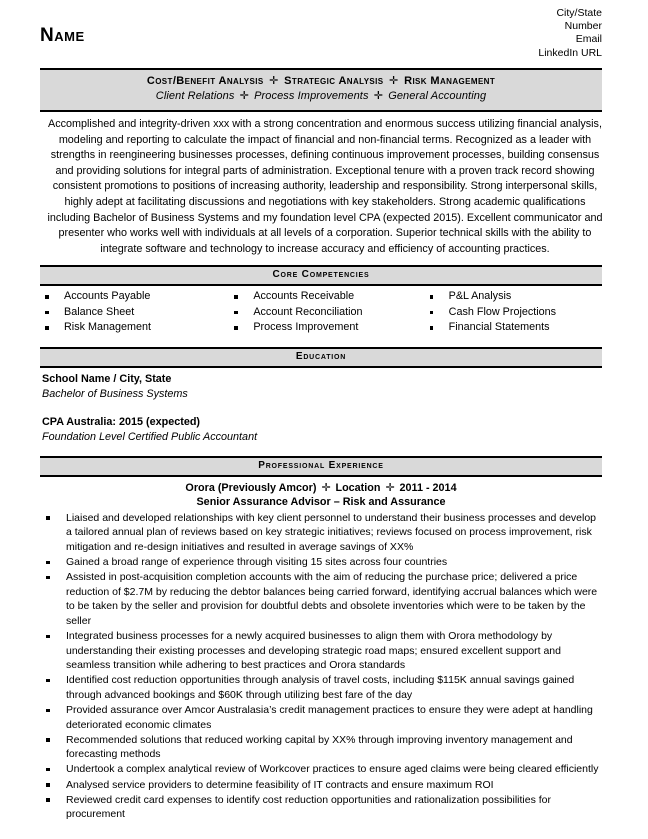  Describe the element at coordinates (205, 81) in the screenshot. I see `headline-primary-1: Cost/Benefit Analysis` at that location.